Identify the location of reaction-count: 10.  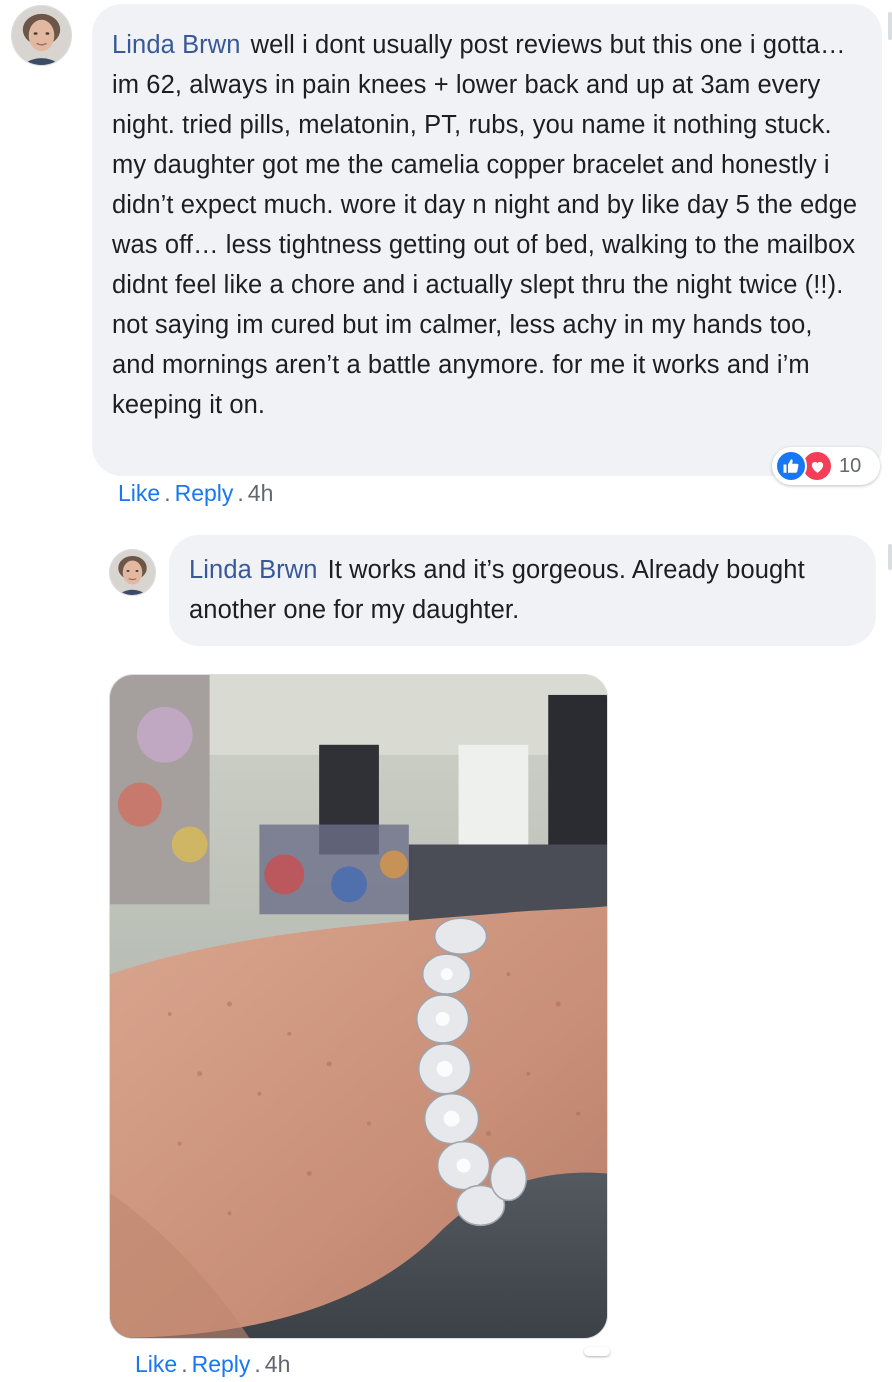
(850, 465).